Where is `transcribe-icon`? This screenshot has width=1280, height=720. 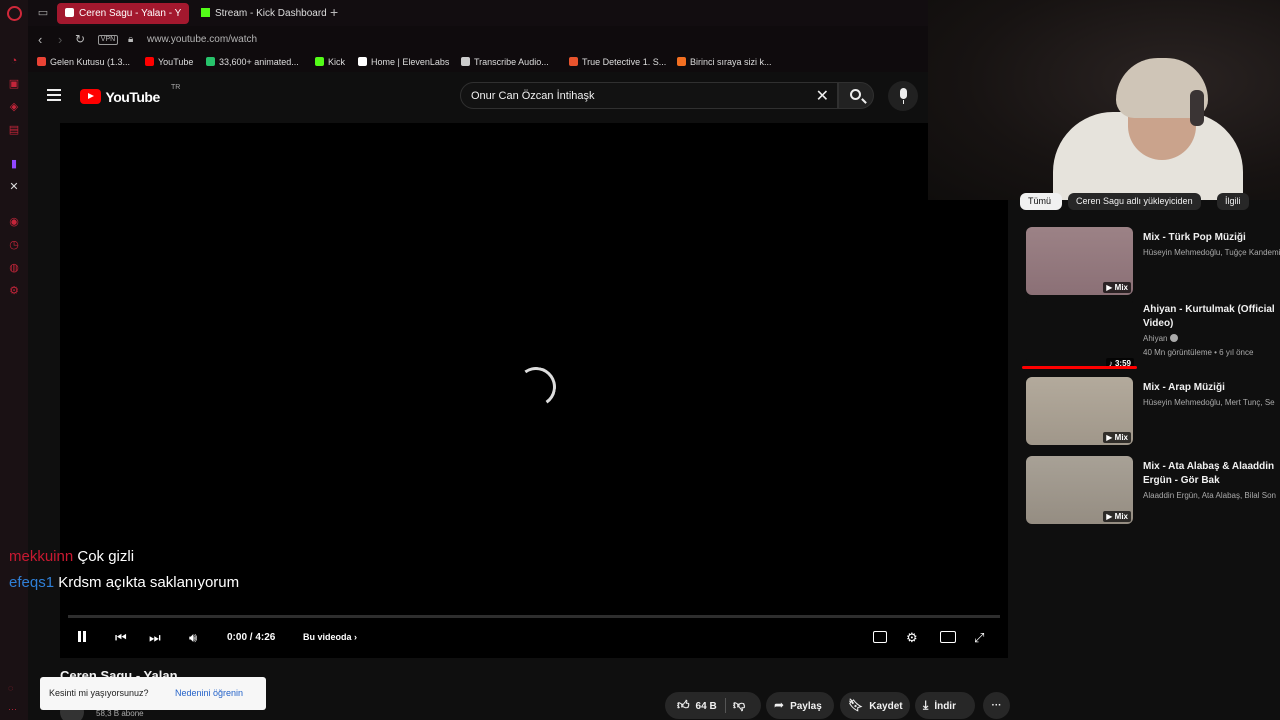 transcribe-icon is located at coordinates (465, 61).